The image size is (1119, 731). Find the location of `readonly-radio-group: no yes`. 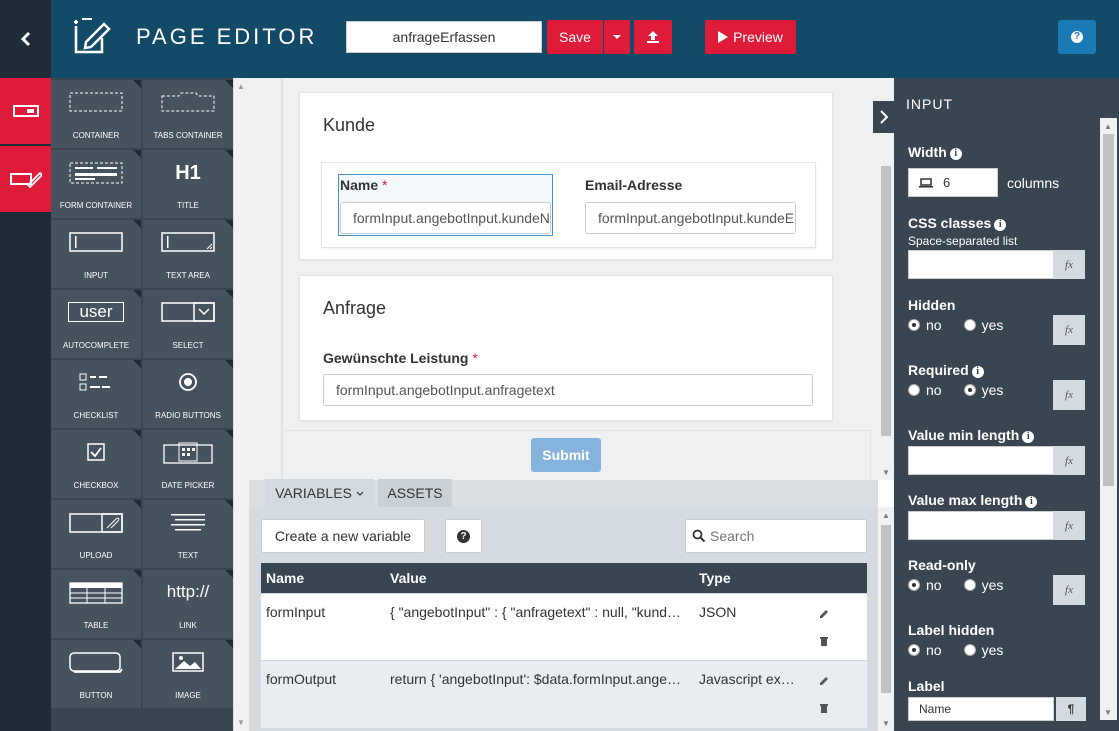

readonly-radio-group: no yes is located at coordinates (955, 585).